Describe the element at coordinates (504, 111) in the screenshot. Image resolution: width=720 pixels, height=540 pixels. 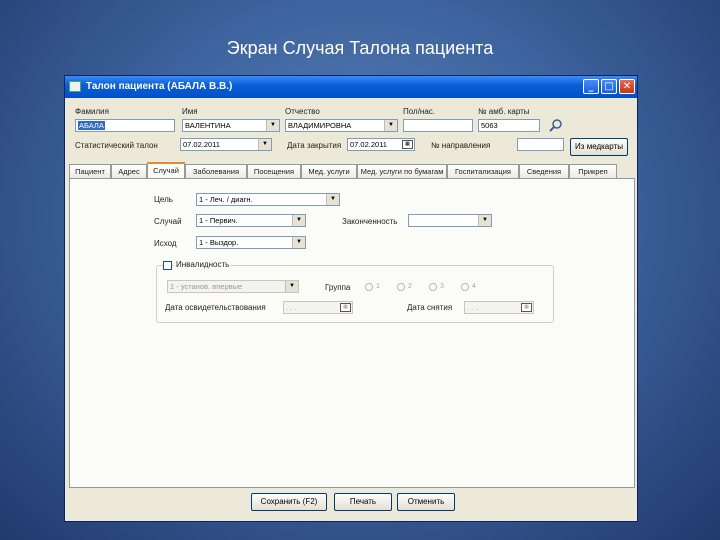
I see `card-number-label: № амб. карты` at that location.